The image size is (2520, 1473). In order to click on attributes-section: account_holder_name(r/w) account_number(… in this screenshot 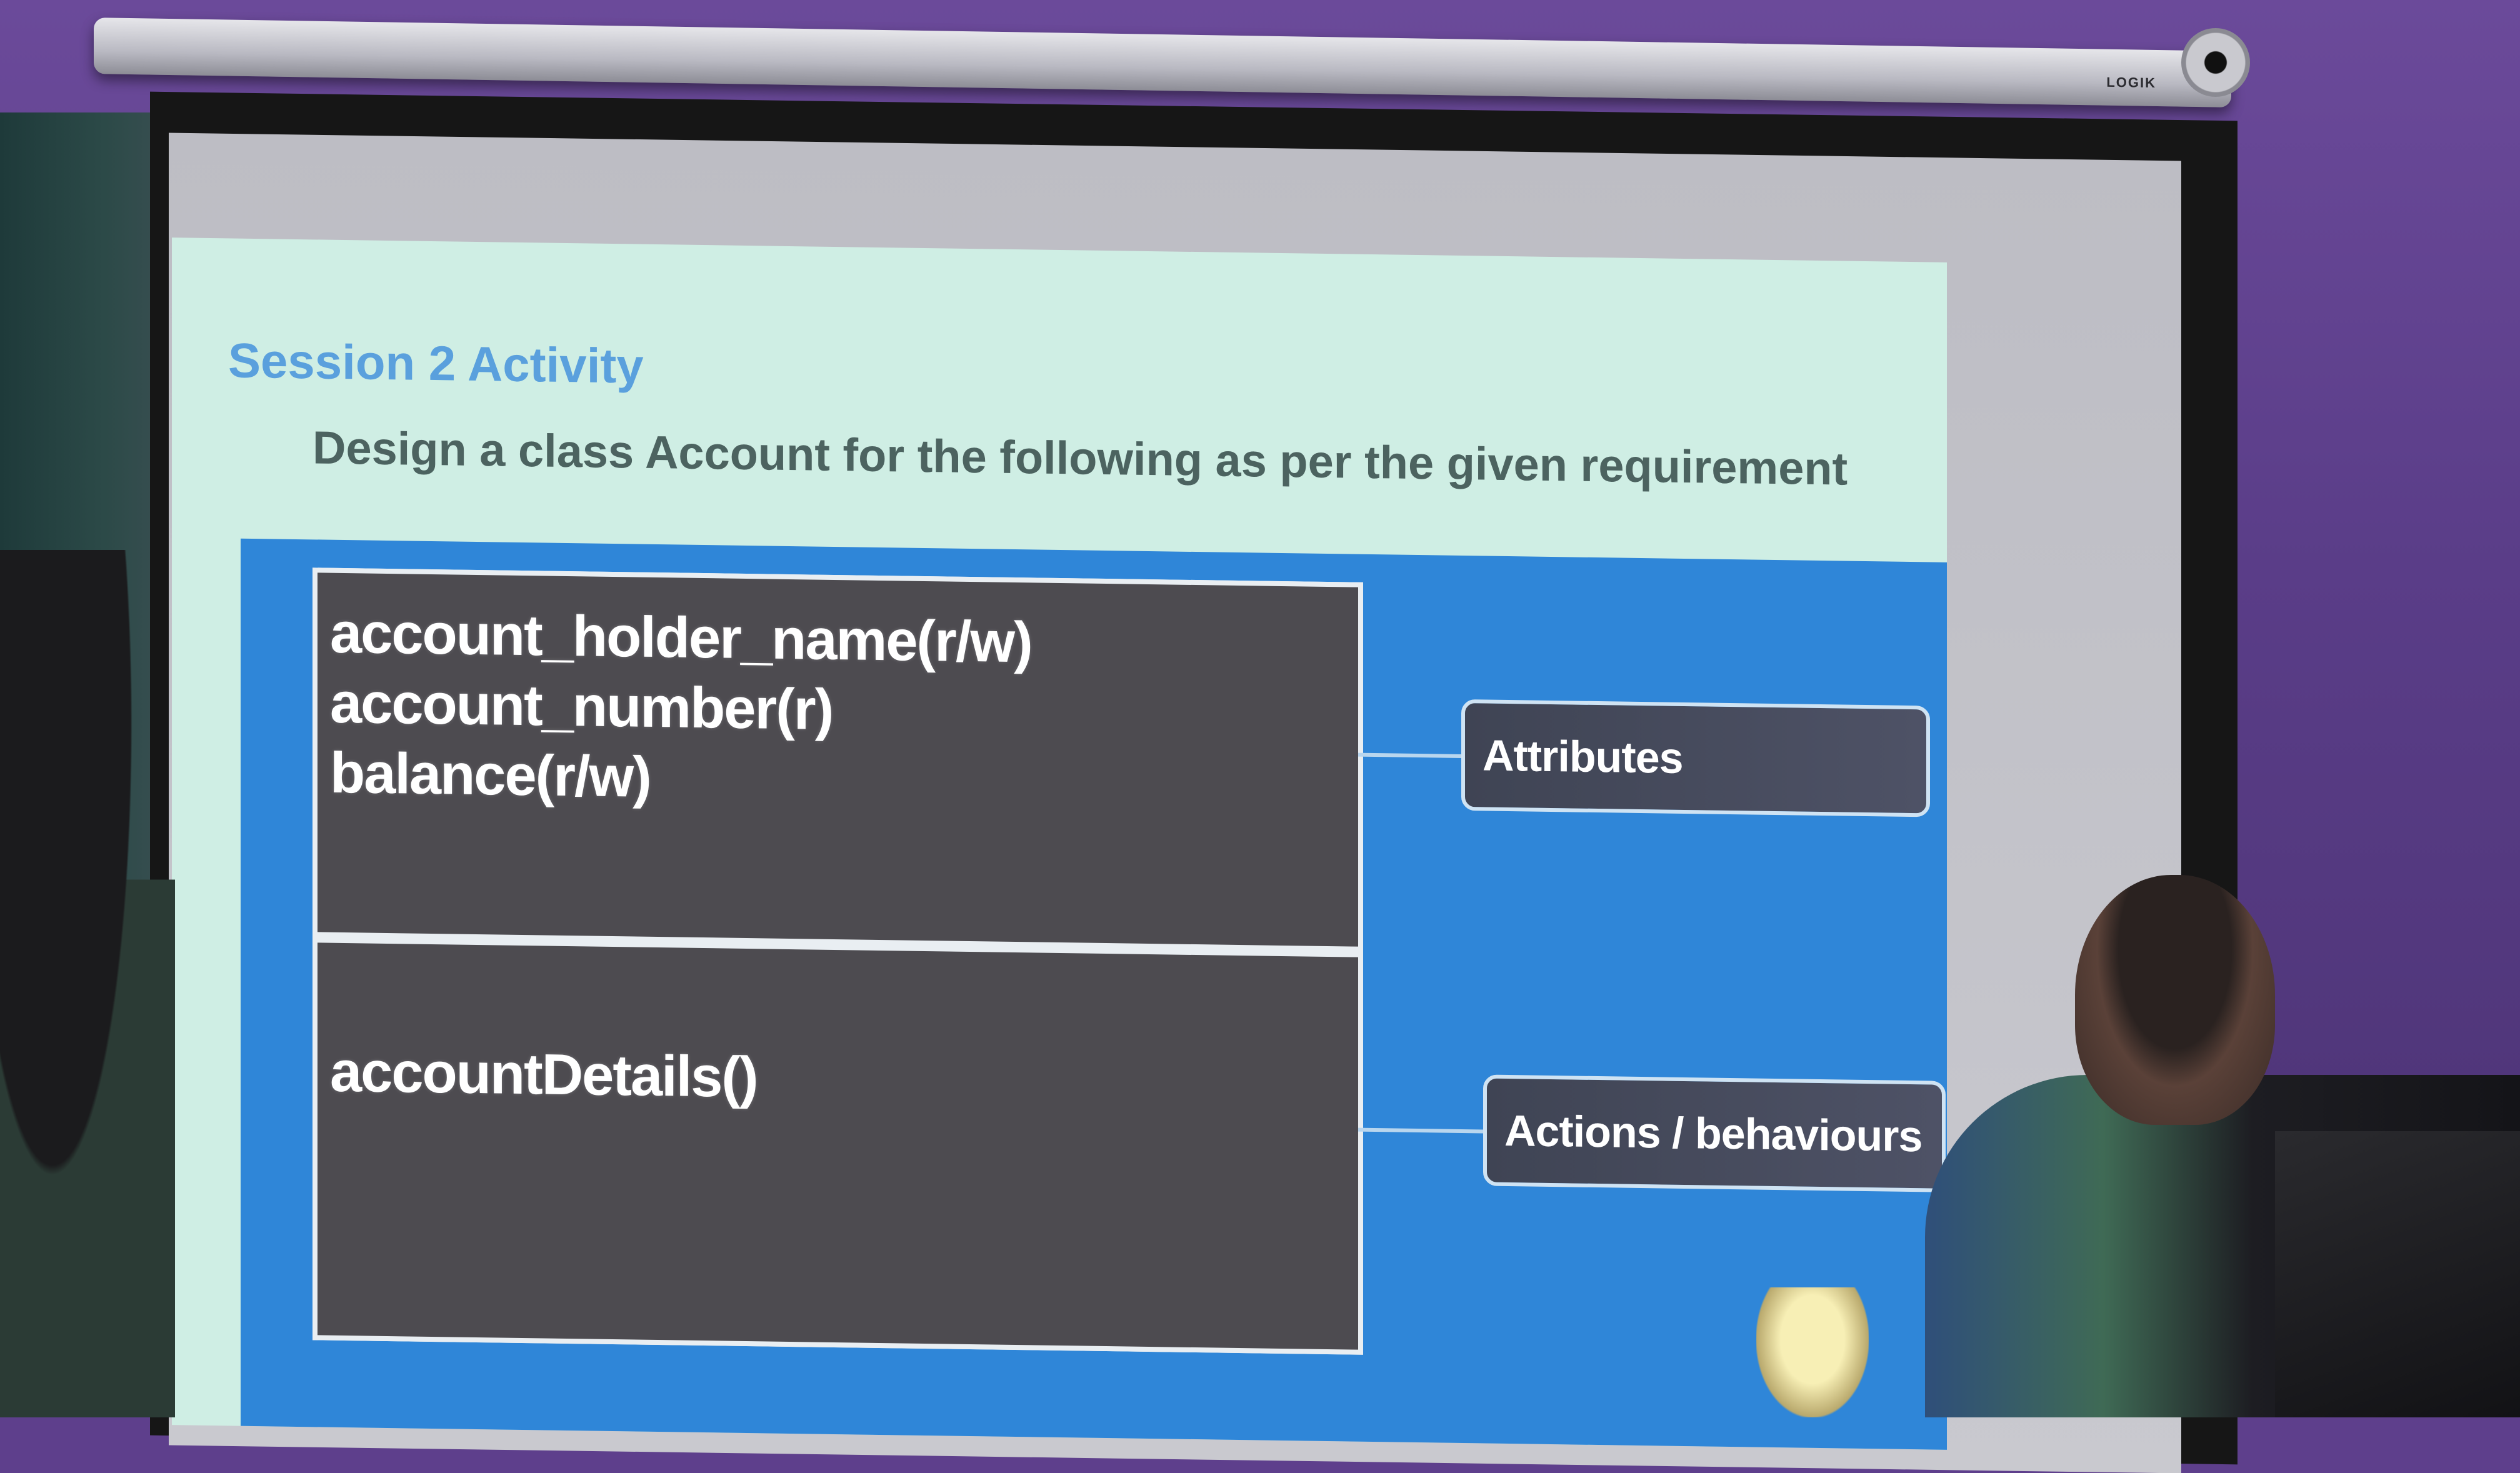, I will do `click(838, 759)`.